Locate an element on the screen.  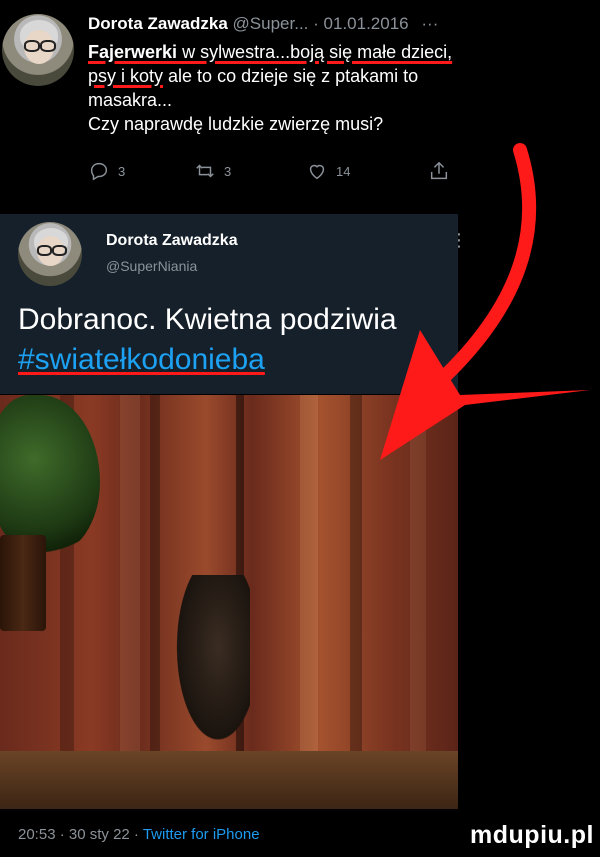
card-text-line: Dobranoc. Kwietna podziwia is located at coordinates (207, 319).